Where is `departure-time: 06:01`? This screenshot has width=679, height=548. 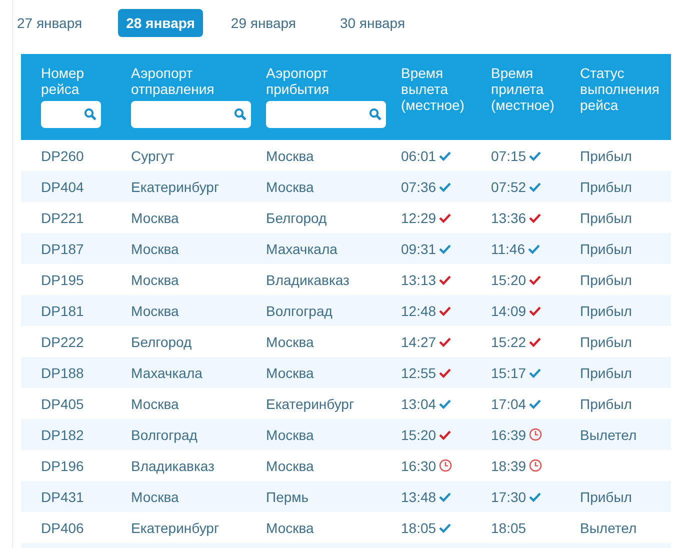
departure-time: 06:01 is located at coordinates (418, 156).